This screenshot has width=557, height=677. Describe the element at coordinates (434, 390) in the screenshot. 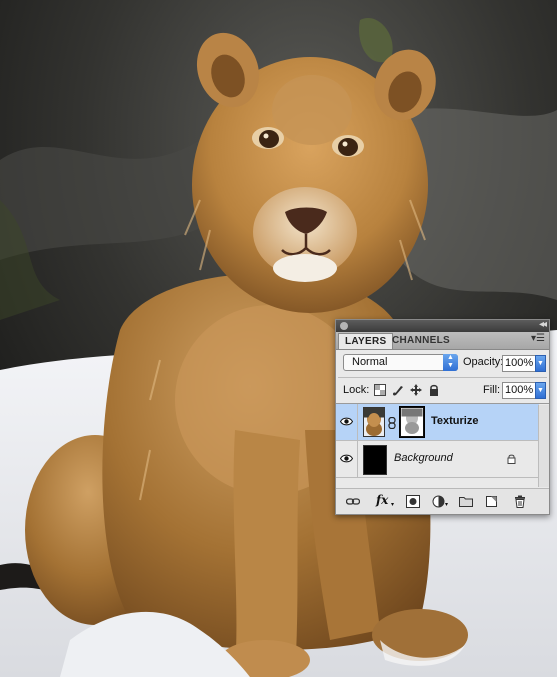

I see `lock-all-icon` at that location.